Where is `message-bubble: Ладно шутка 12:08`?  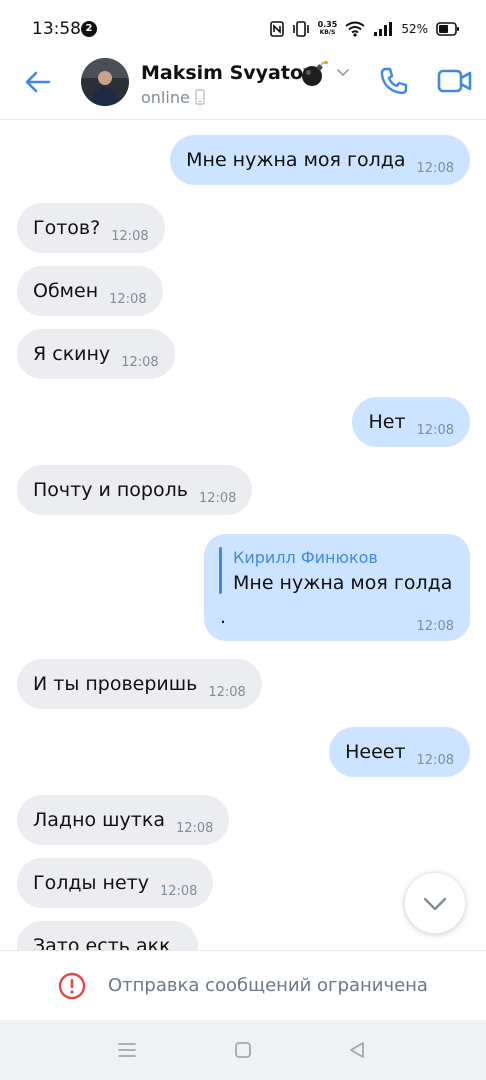 message-bubble: Ладно шутка 12:08 is located at coordinates (123, 820).